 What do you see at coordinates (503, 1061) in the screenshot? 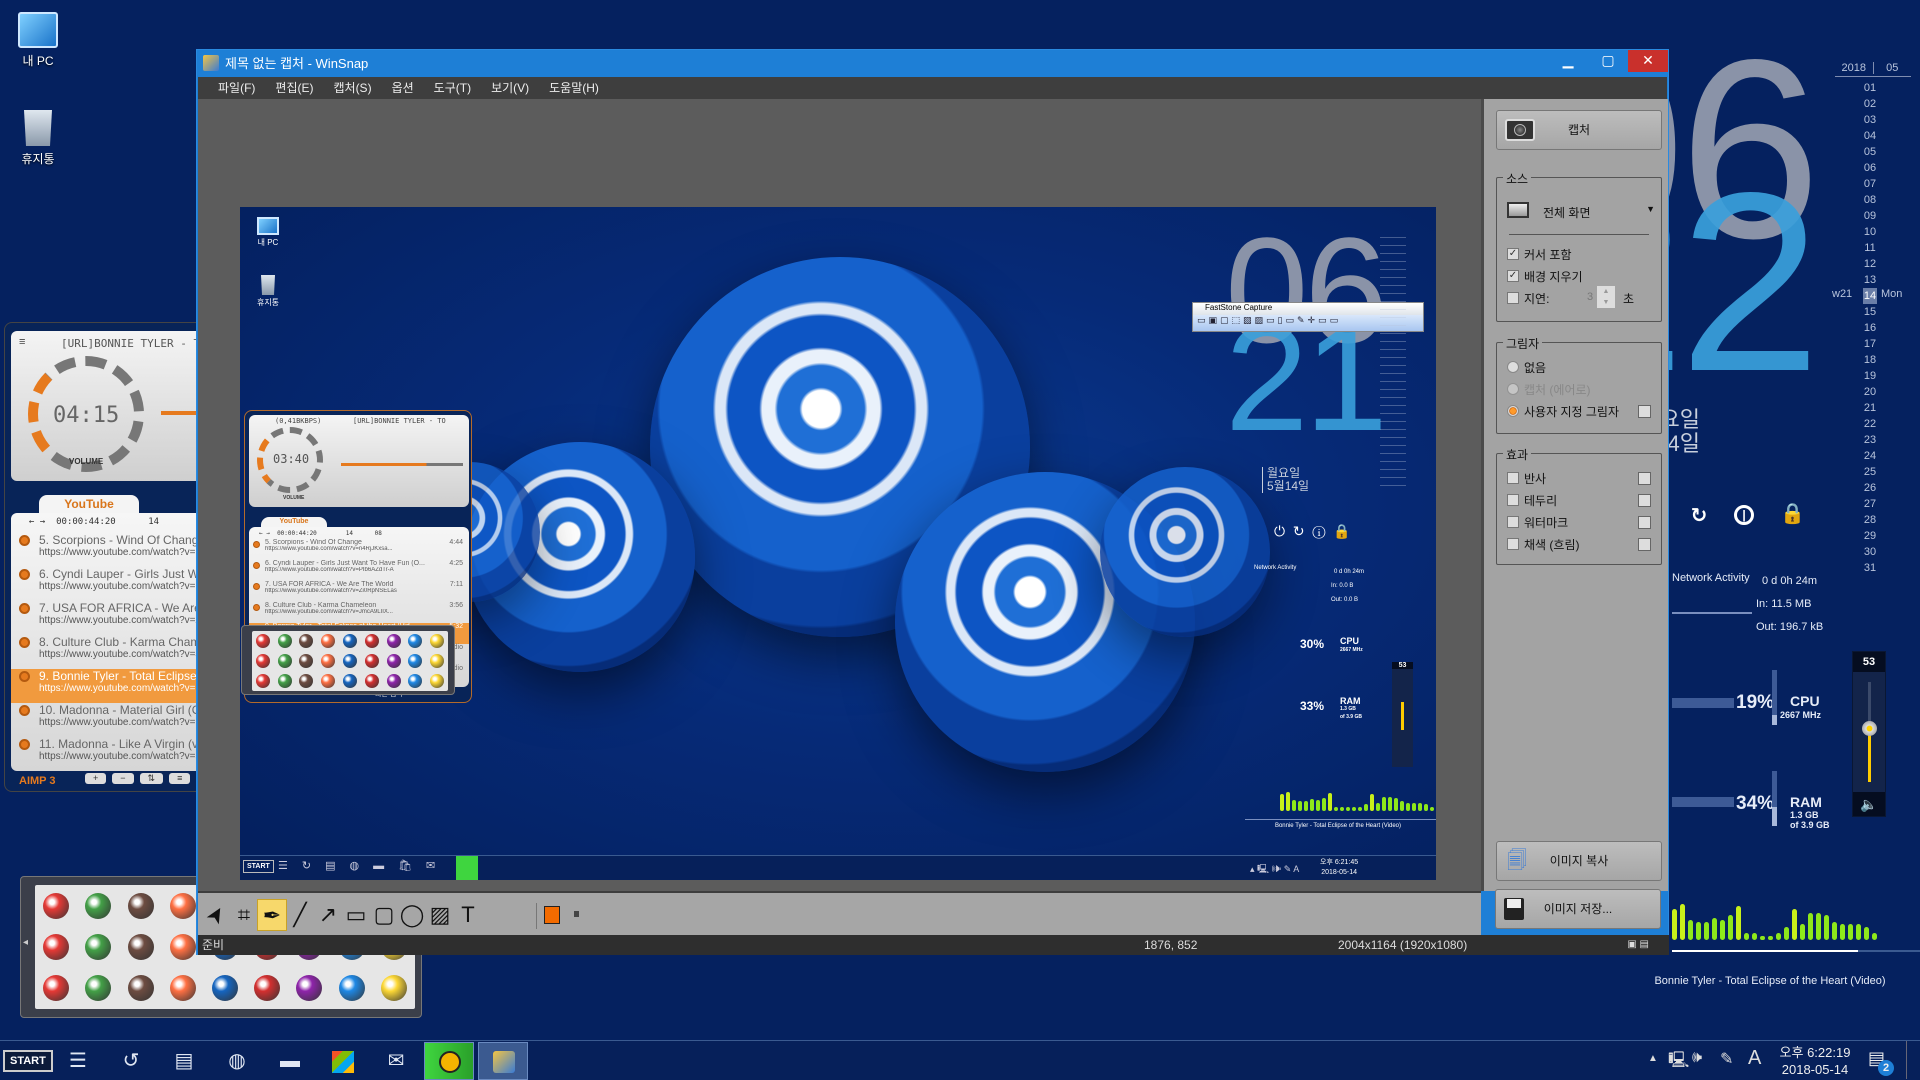
I see `taskbar-winsnap` at bounding box center [503, 1061].